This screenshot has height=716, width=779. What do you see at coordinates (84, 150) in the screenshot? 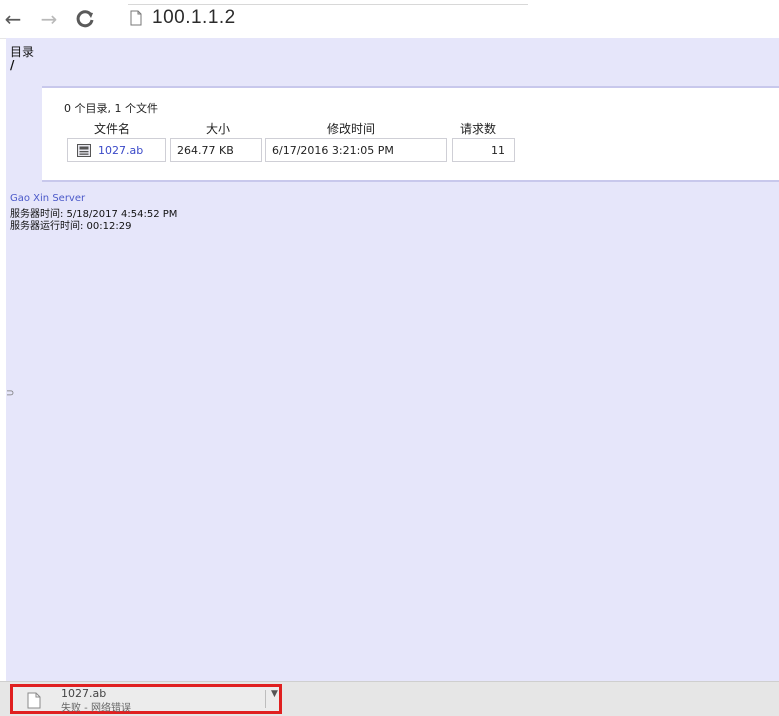
I see `file-icon` at bounding box center [84, 150].